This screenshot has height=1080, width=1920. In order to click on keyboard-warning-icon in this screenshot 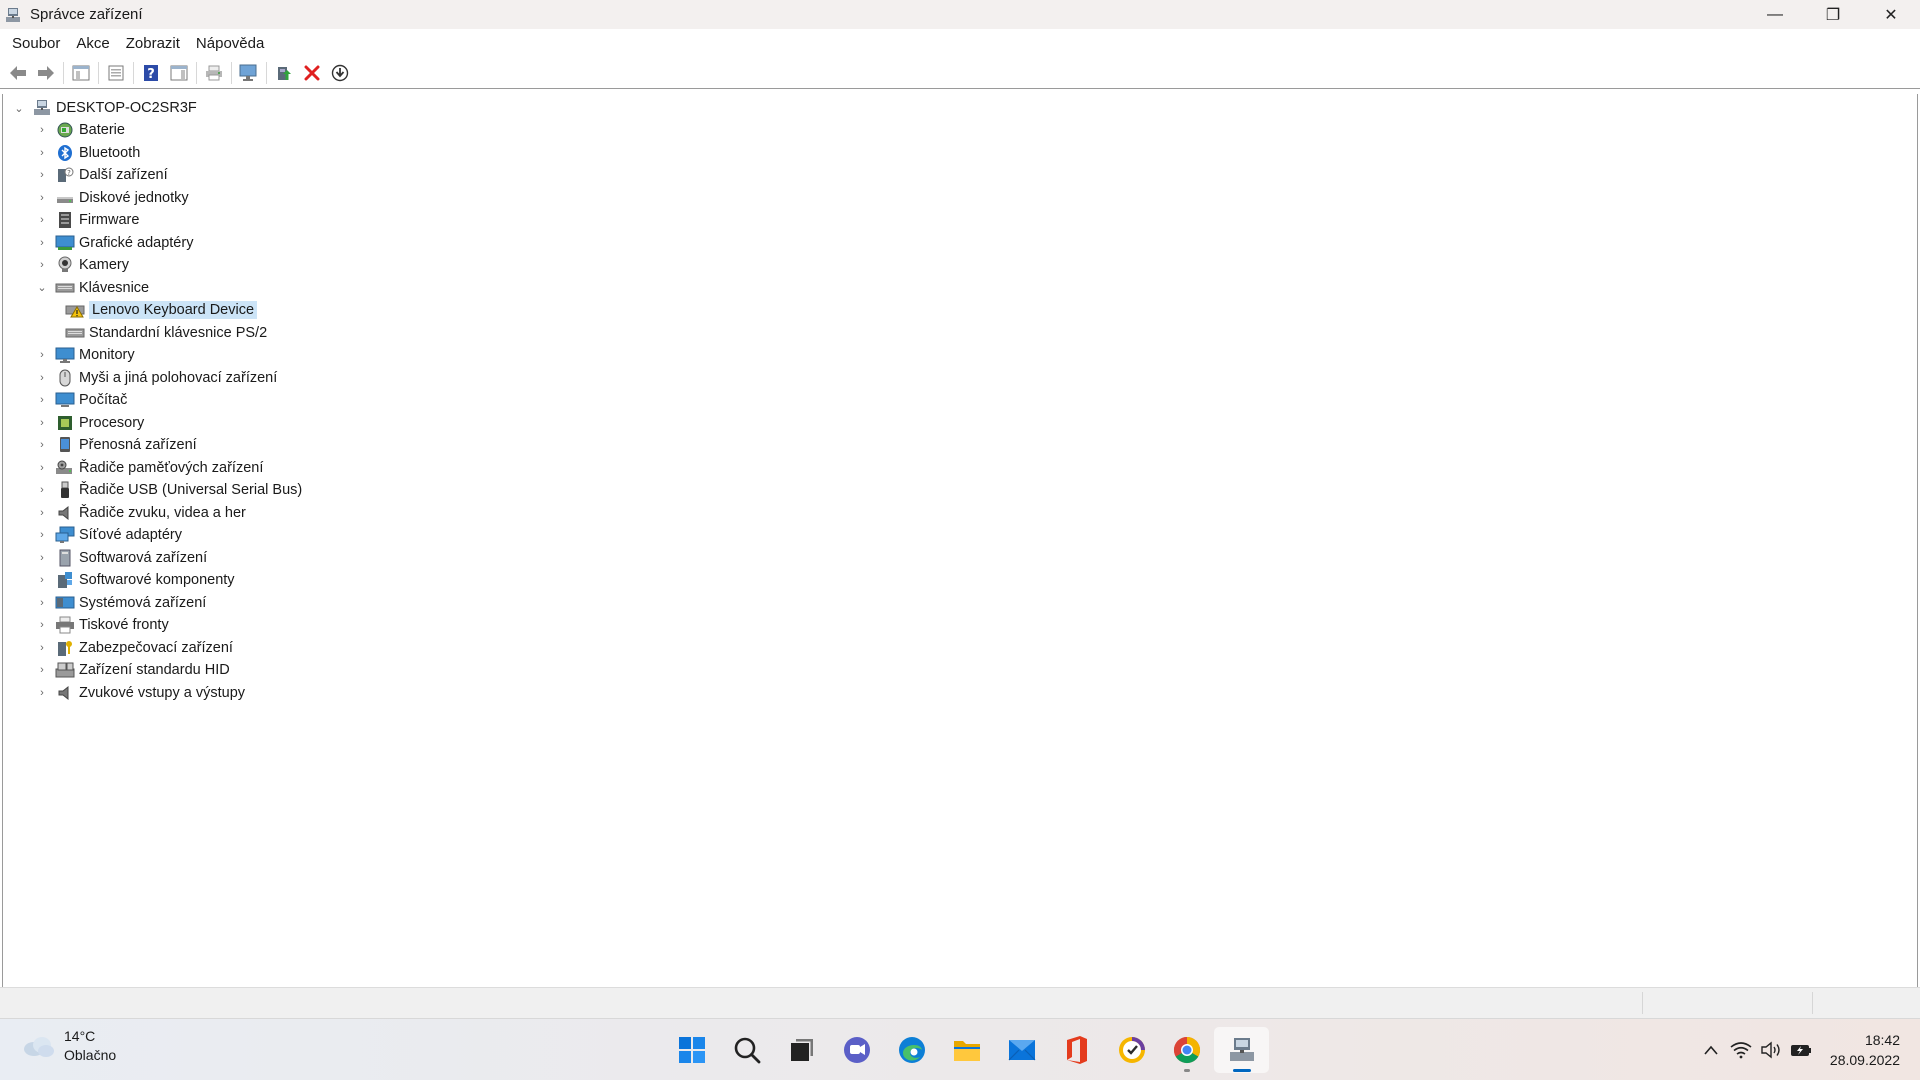, I will do `click(75, 310)`.